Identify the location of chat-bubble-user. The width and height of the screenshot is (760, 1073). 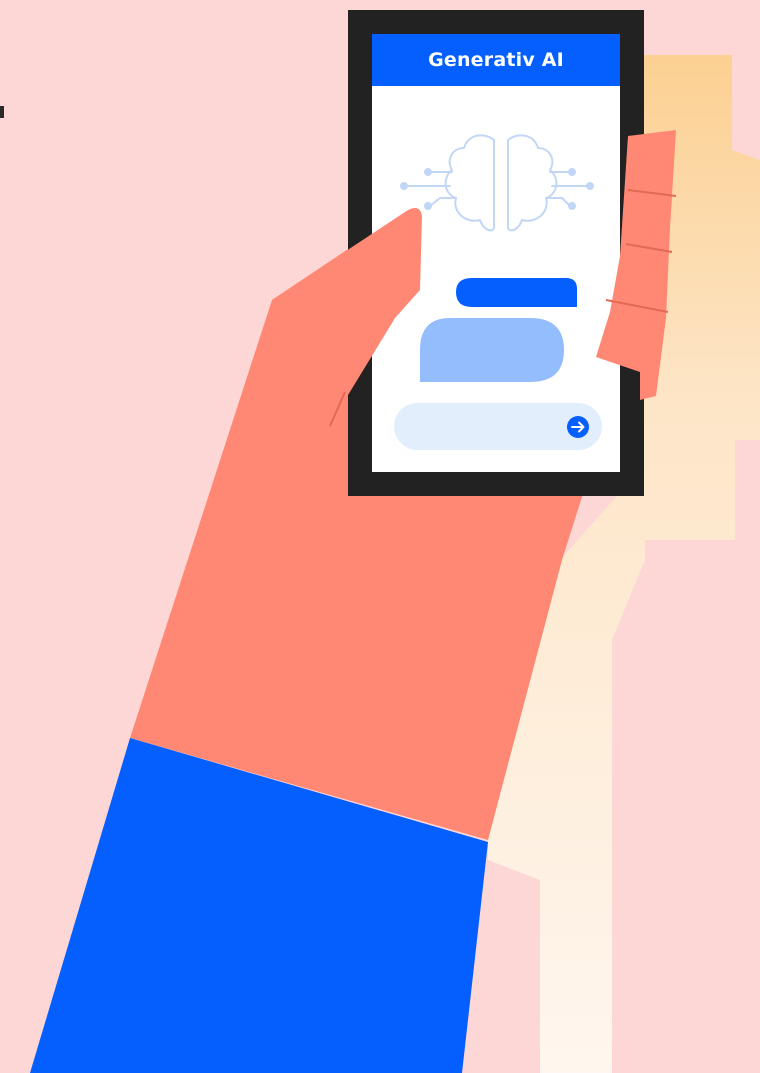
(516, 292).